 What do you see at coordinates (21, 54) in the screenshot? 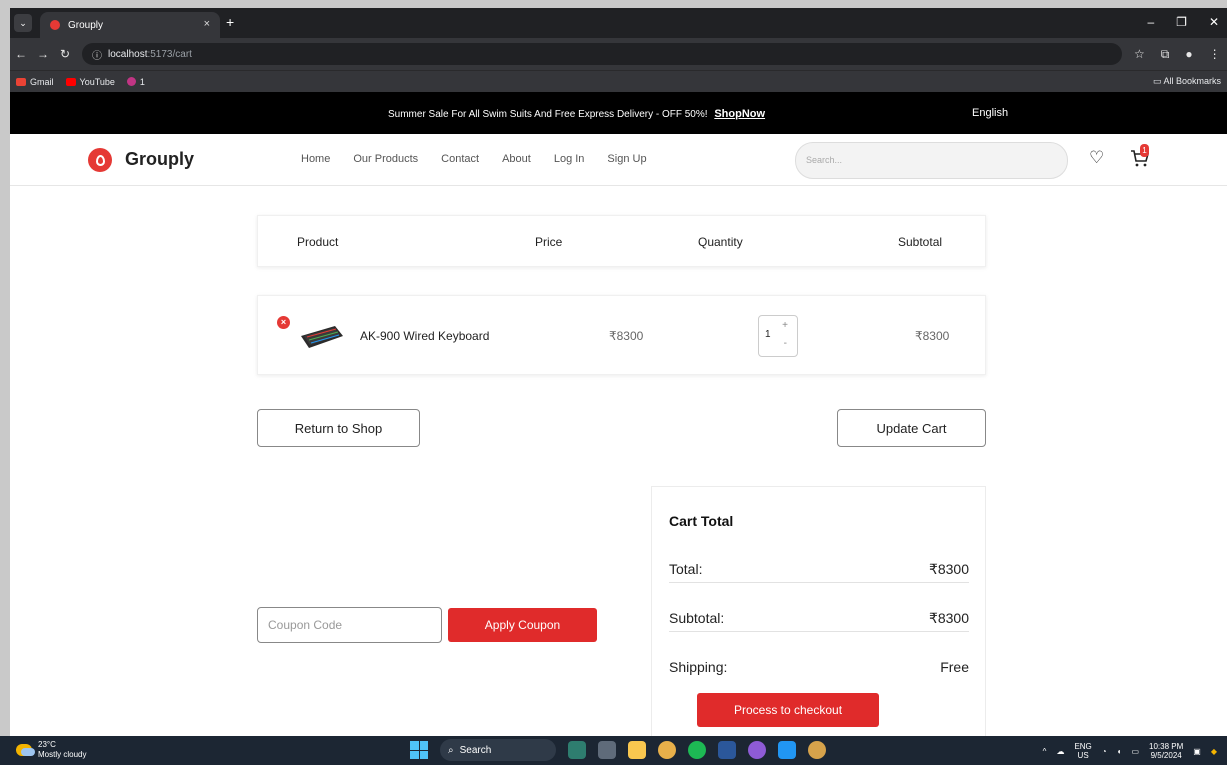
I see `back-icon: ←` at bounding box center [21, 54].